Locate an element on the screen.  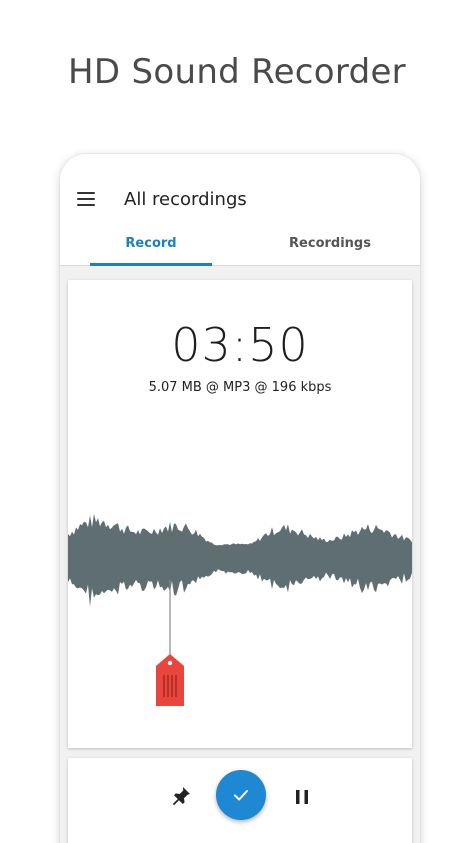
app-bar: All recordings Record Recordings is located at coordinates (240, 210).